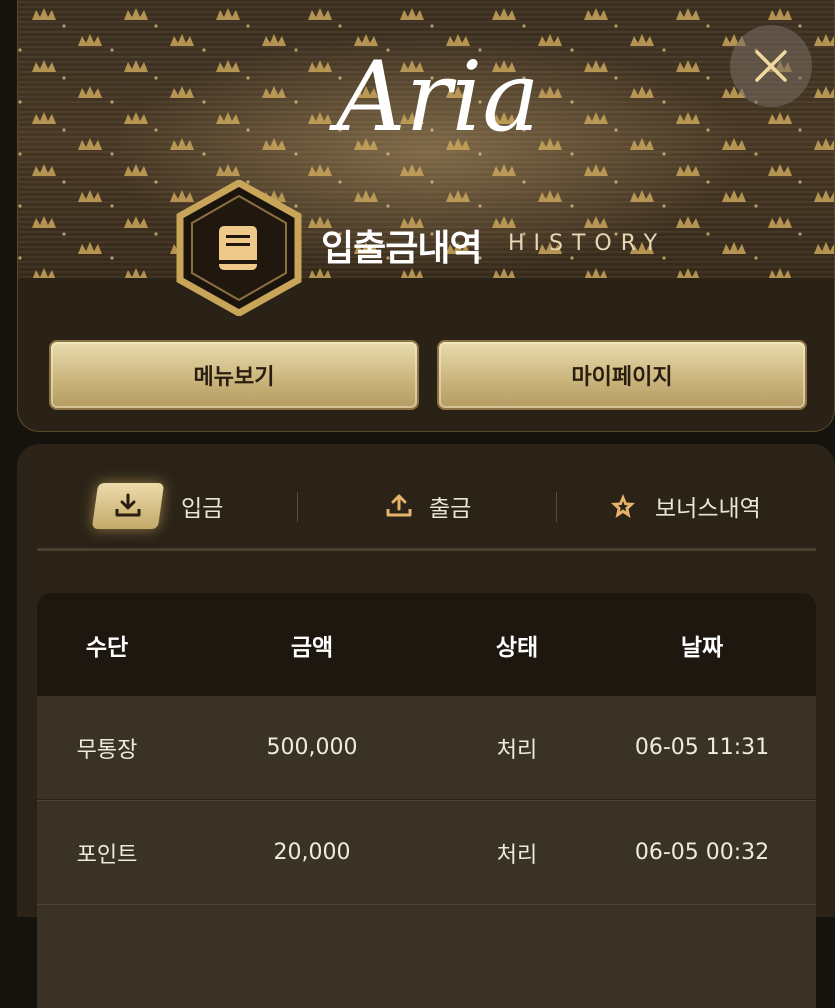  What do you see at coordinates (426, 644) in the screenshot?
I see `table-header: 수단 금액 상태 날짜` at bounding box center [426, 644].